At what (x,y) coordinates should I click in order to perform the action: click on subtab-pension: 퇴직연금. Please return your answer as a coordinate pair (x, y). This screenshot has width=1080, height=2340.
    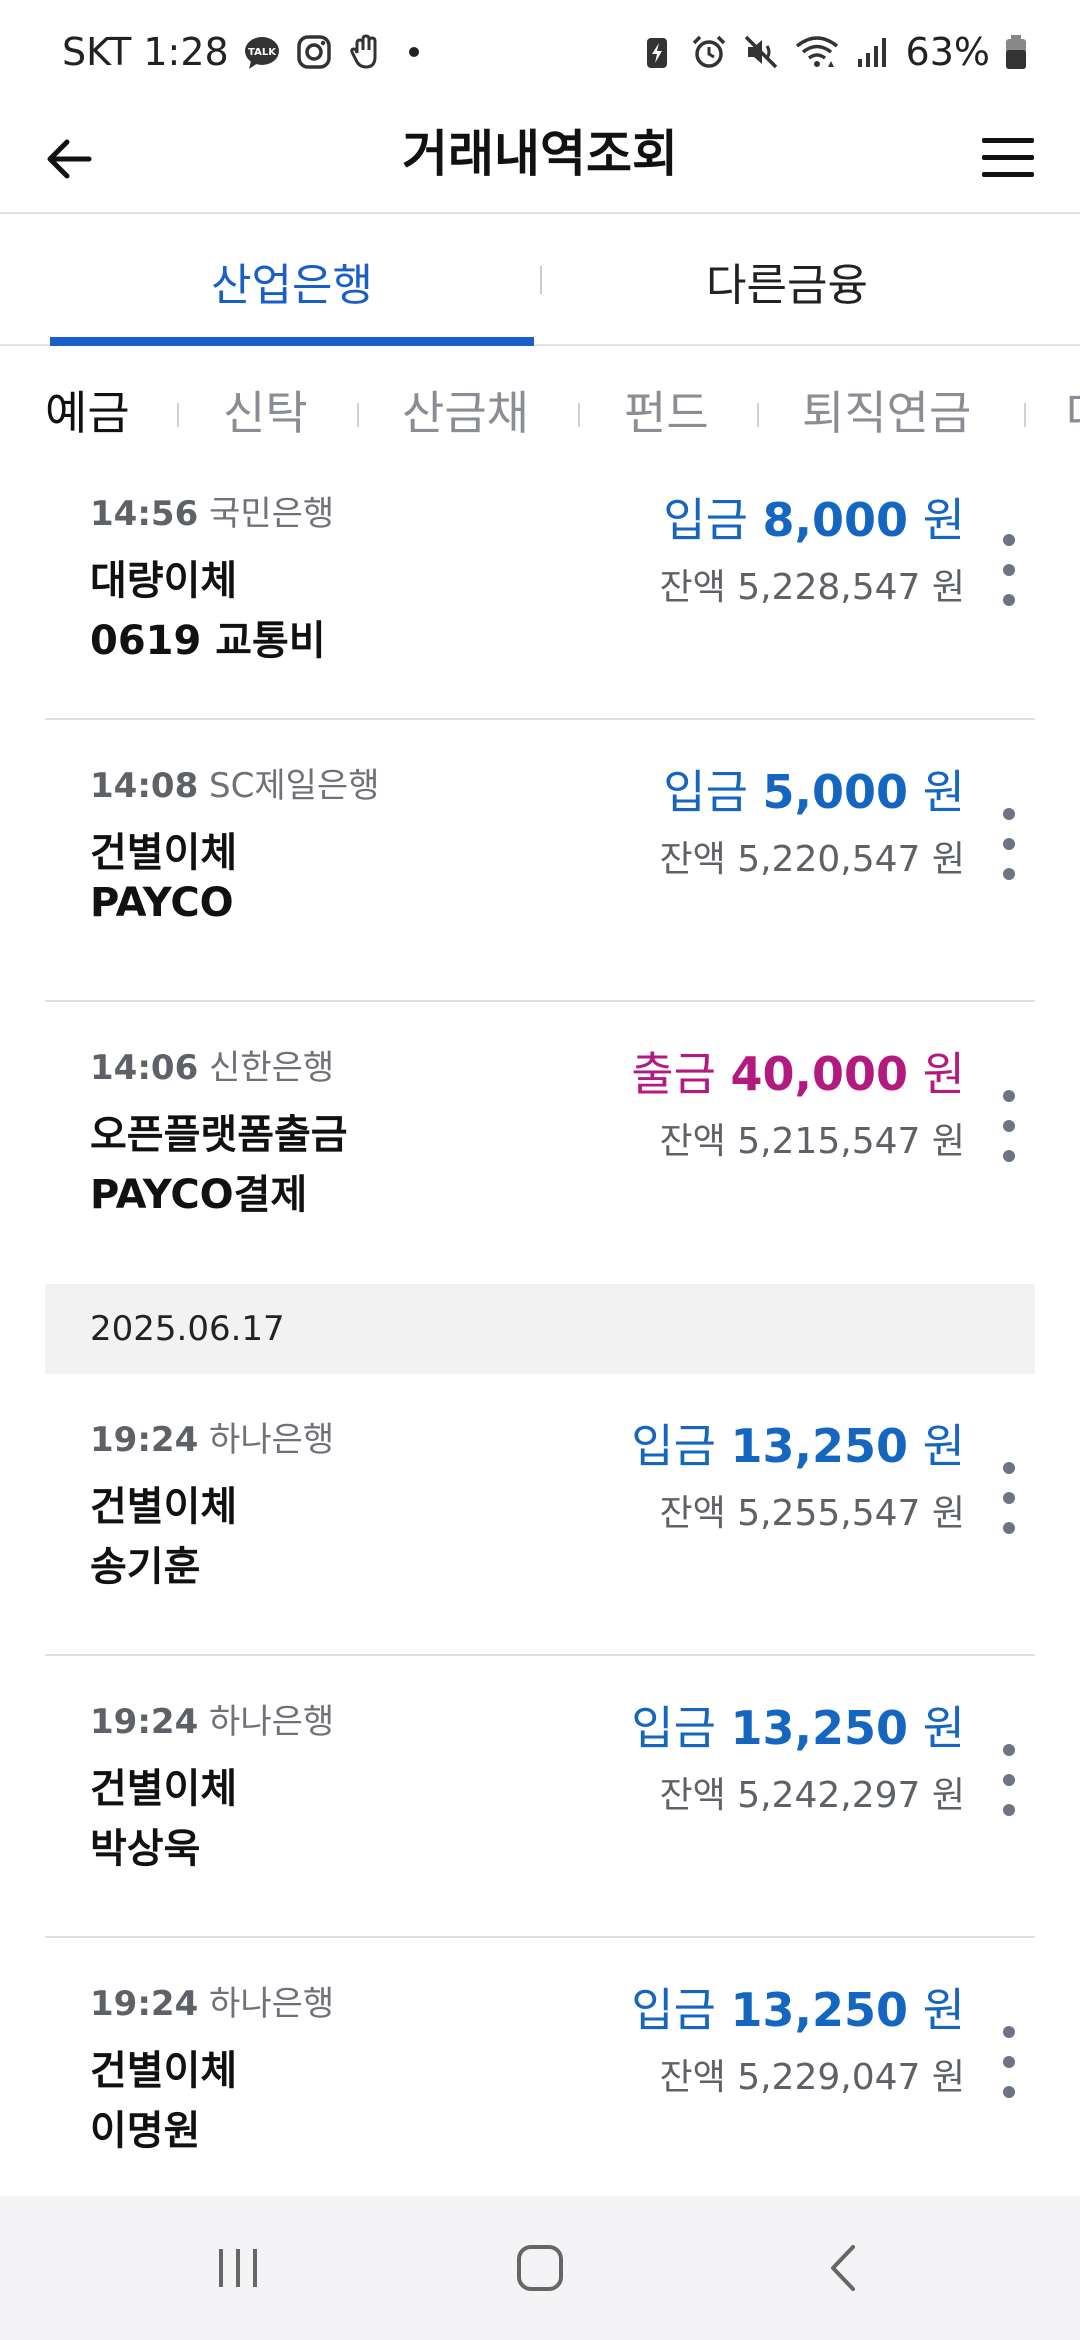
    Looking at the image, I should click on (886, 413).